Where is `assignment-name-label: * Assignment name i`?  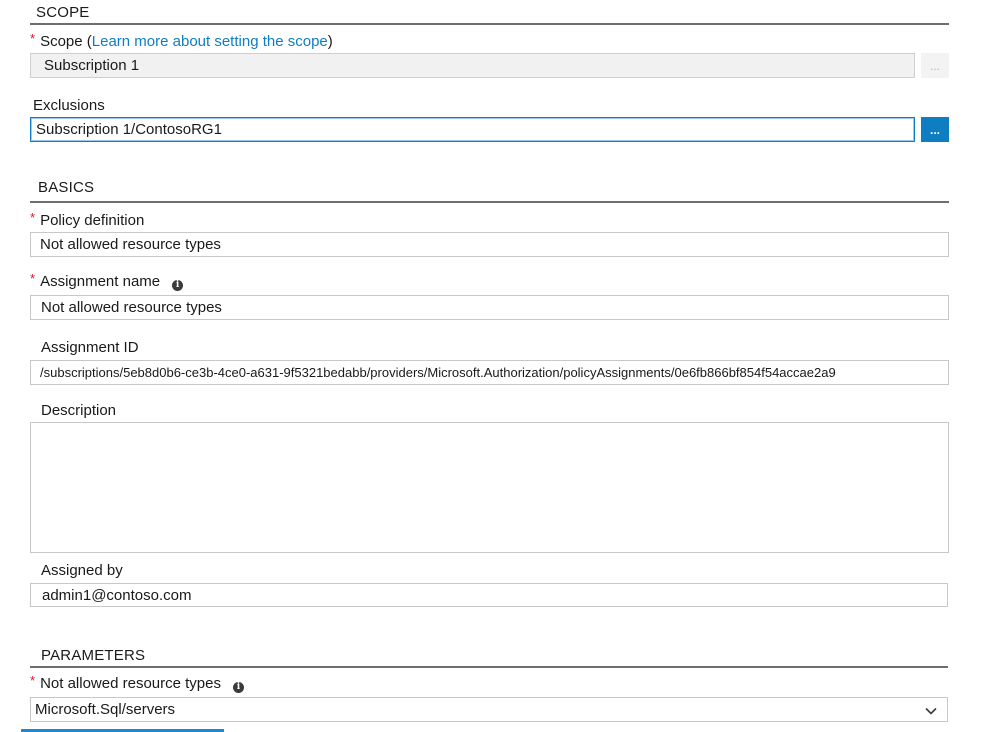 assignment-name-label: * Assignment name i is located at coordinates (107, 281).